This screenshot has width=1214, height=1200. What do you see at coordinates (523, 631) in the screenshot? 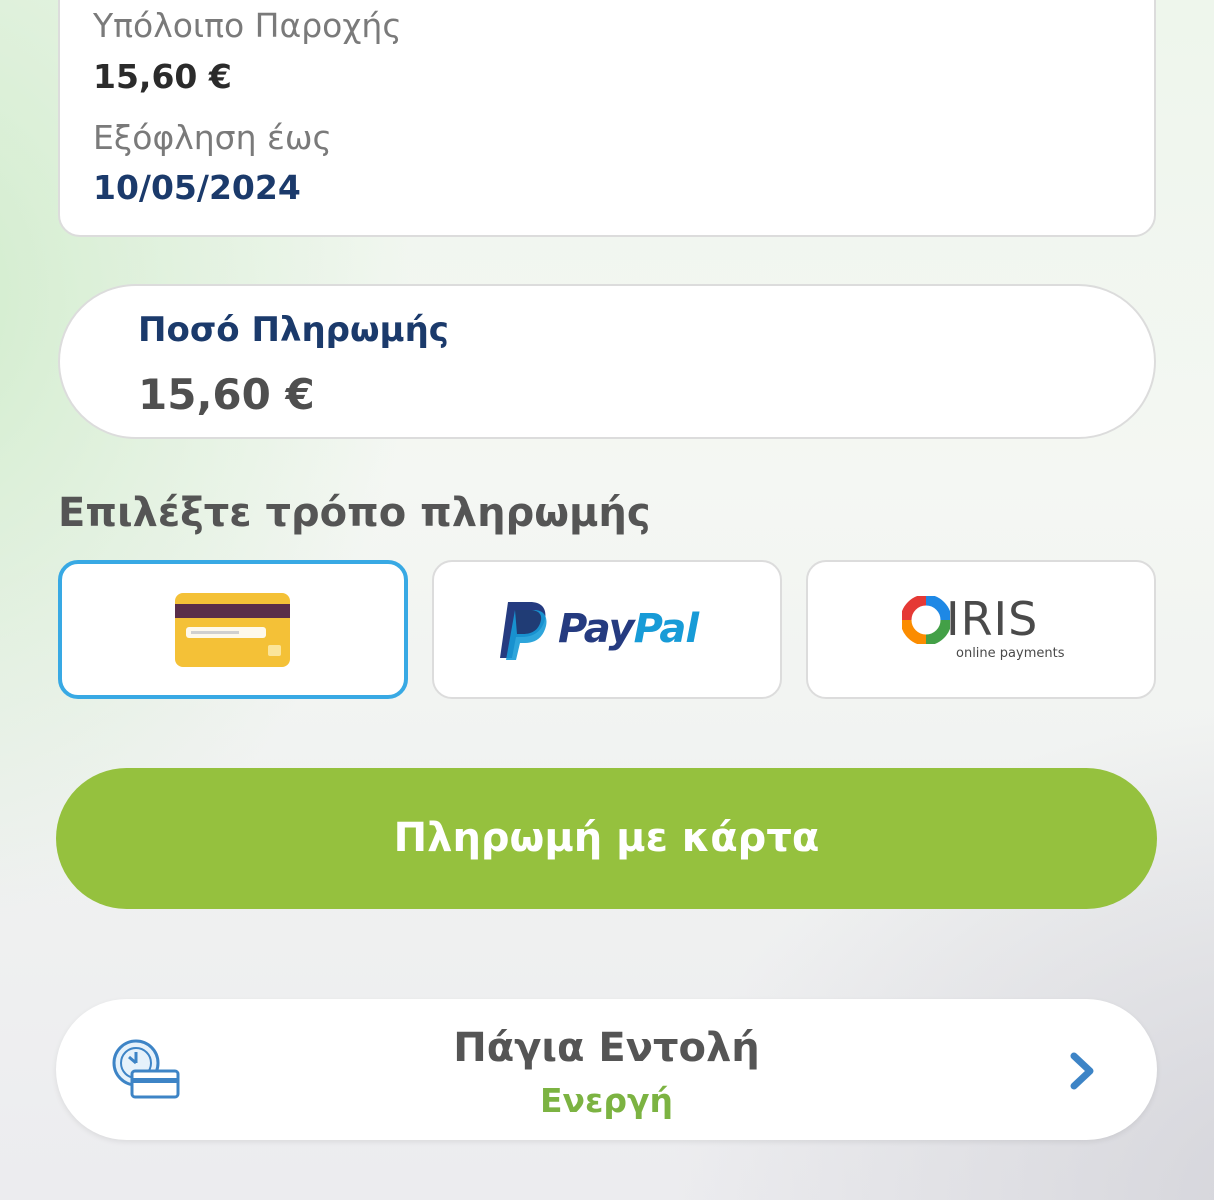
I see `paypal-p-icon` at bounding box center [523, 631].